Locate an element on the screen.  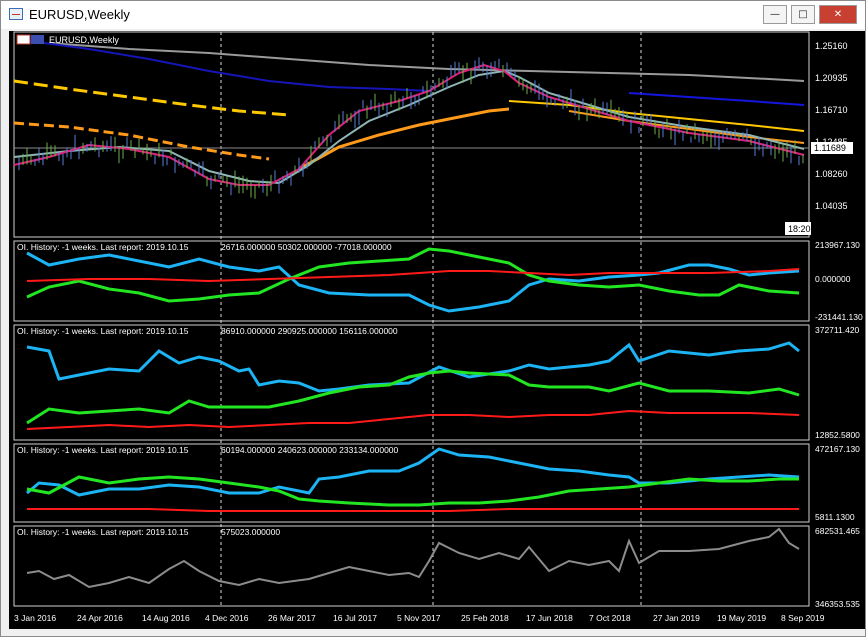
panel-3-scale-bottom: 5811.1300 is located at coordinates (835, 517).